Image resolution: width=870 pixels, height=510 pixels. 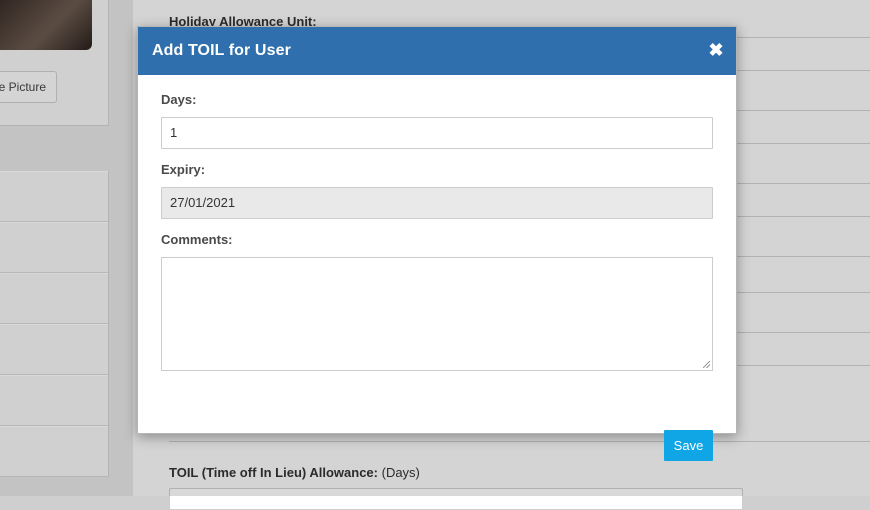 I want to click on expiry-label: Expiry:, so click(x=183, y=169).